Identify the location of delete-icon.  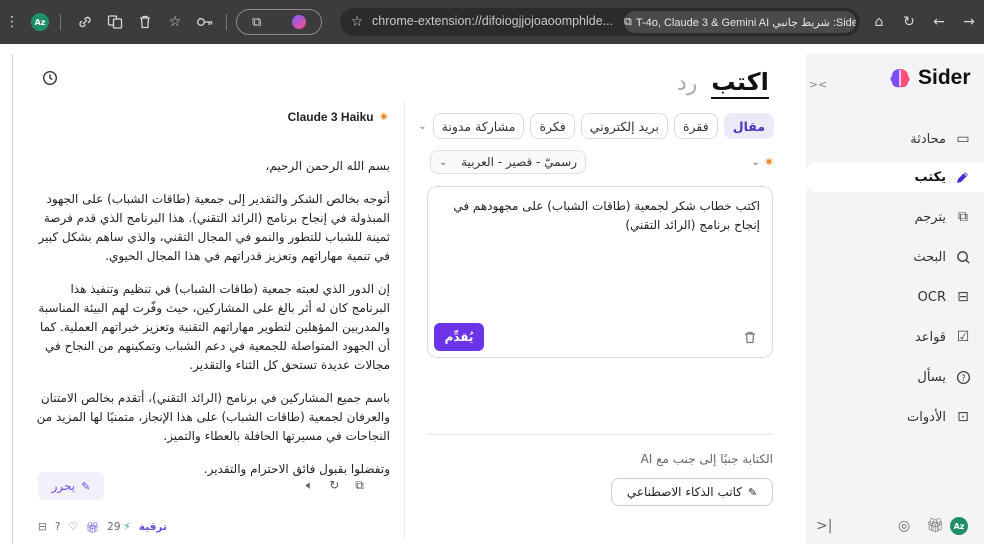
(145, 22).